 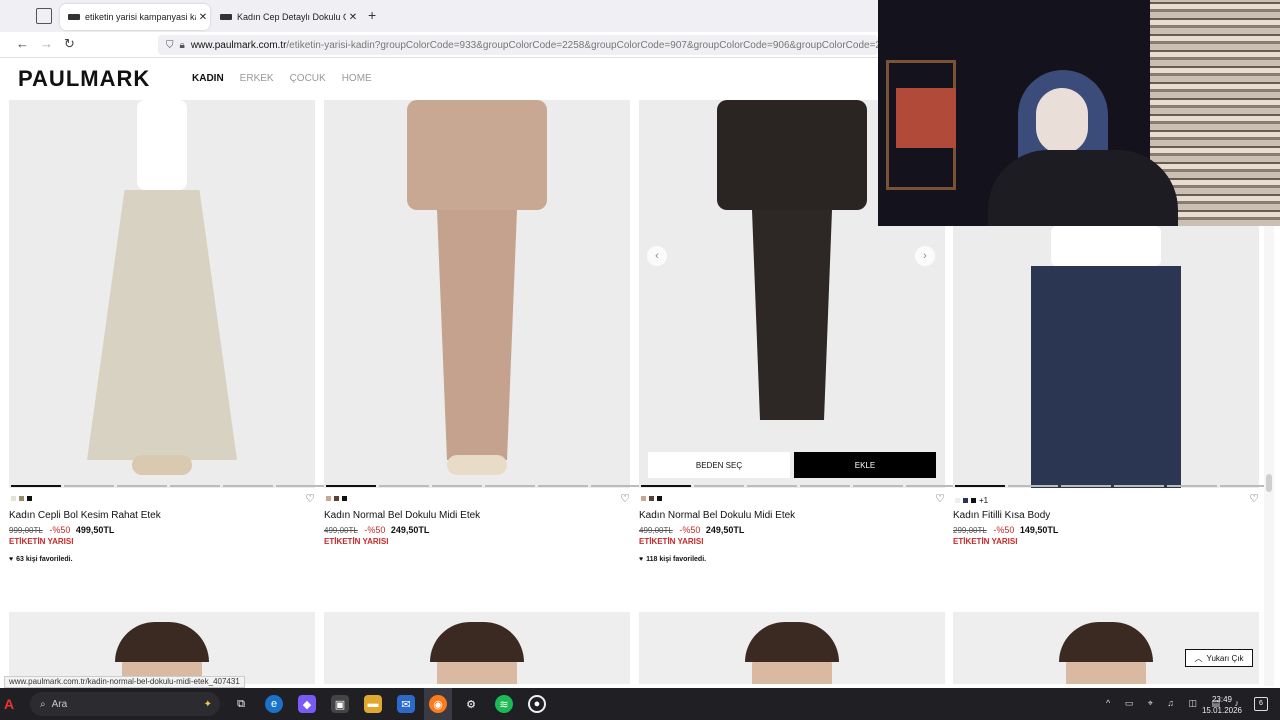 What do you see at coordinates (125, 704) in the screenshot?
I see `taskbar-search: ⌕ Ara ✦` at bounding box center [125, 704].